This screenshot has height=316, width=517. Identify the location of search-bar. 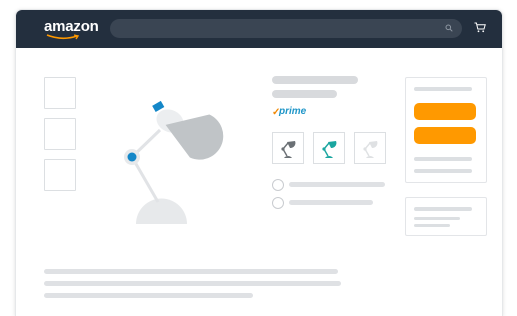
(286, 28).